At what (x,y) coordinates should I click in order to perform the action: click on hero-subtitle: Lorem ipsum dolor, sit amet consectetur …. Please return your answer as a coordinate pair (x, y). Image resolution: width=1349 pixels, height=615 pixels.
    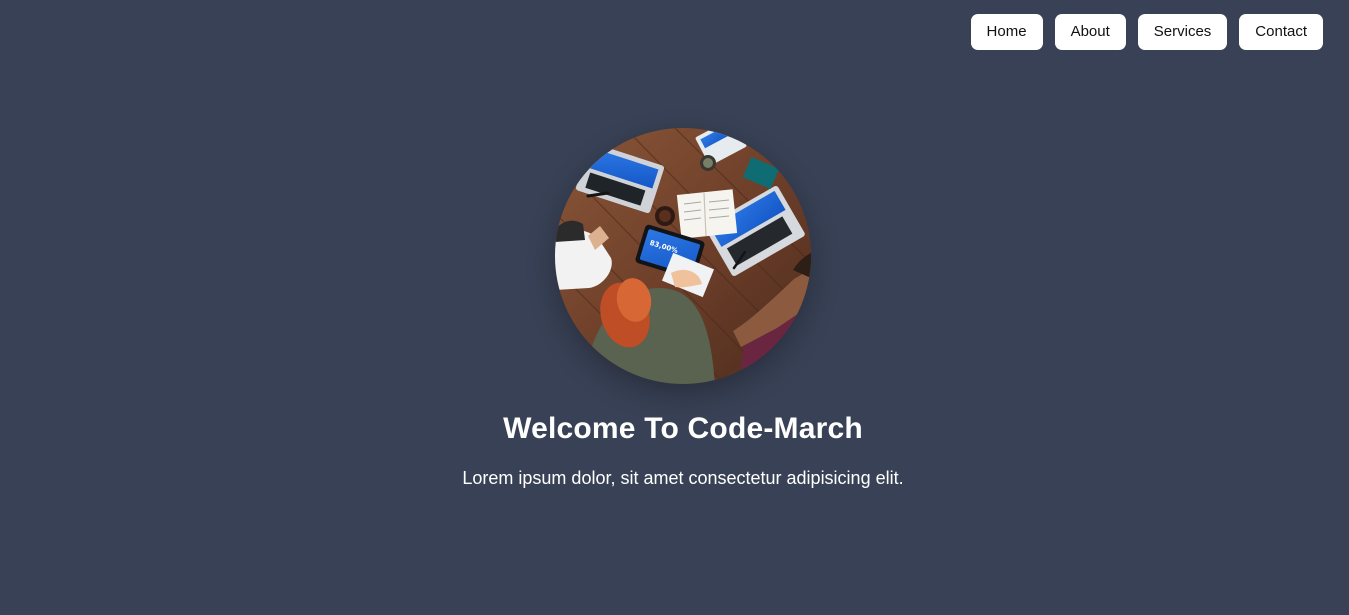
    Looking at the image, I should click on (683, 478).